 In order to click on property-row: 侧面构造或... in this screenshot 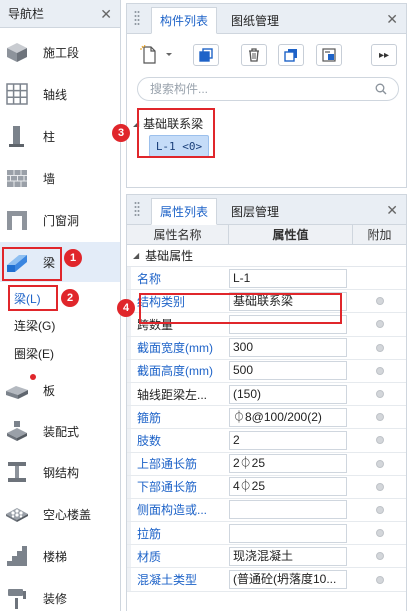, I will do `click(266, 510)`.